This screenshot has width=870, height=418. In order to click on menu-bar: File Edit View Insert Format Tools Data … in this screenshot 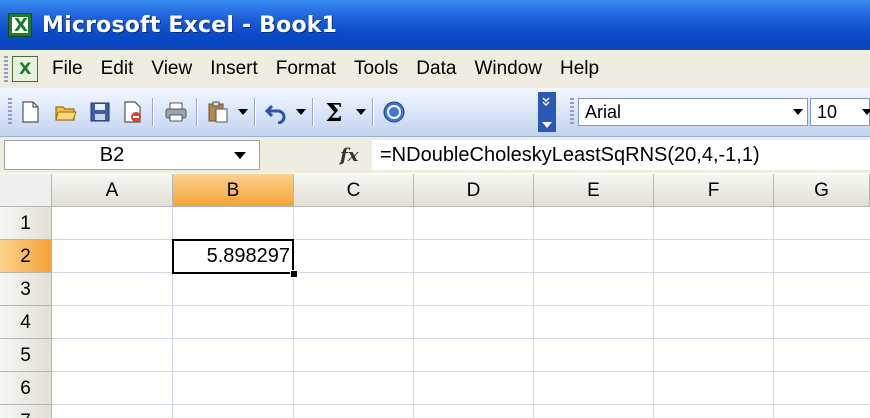, I will do `click(435, 69)`.